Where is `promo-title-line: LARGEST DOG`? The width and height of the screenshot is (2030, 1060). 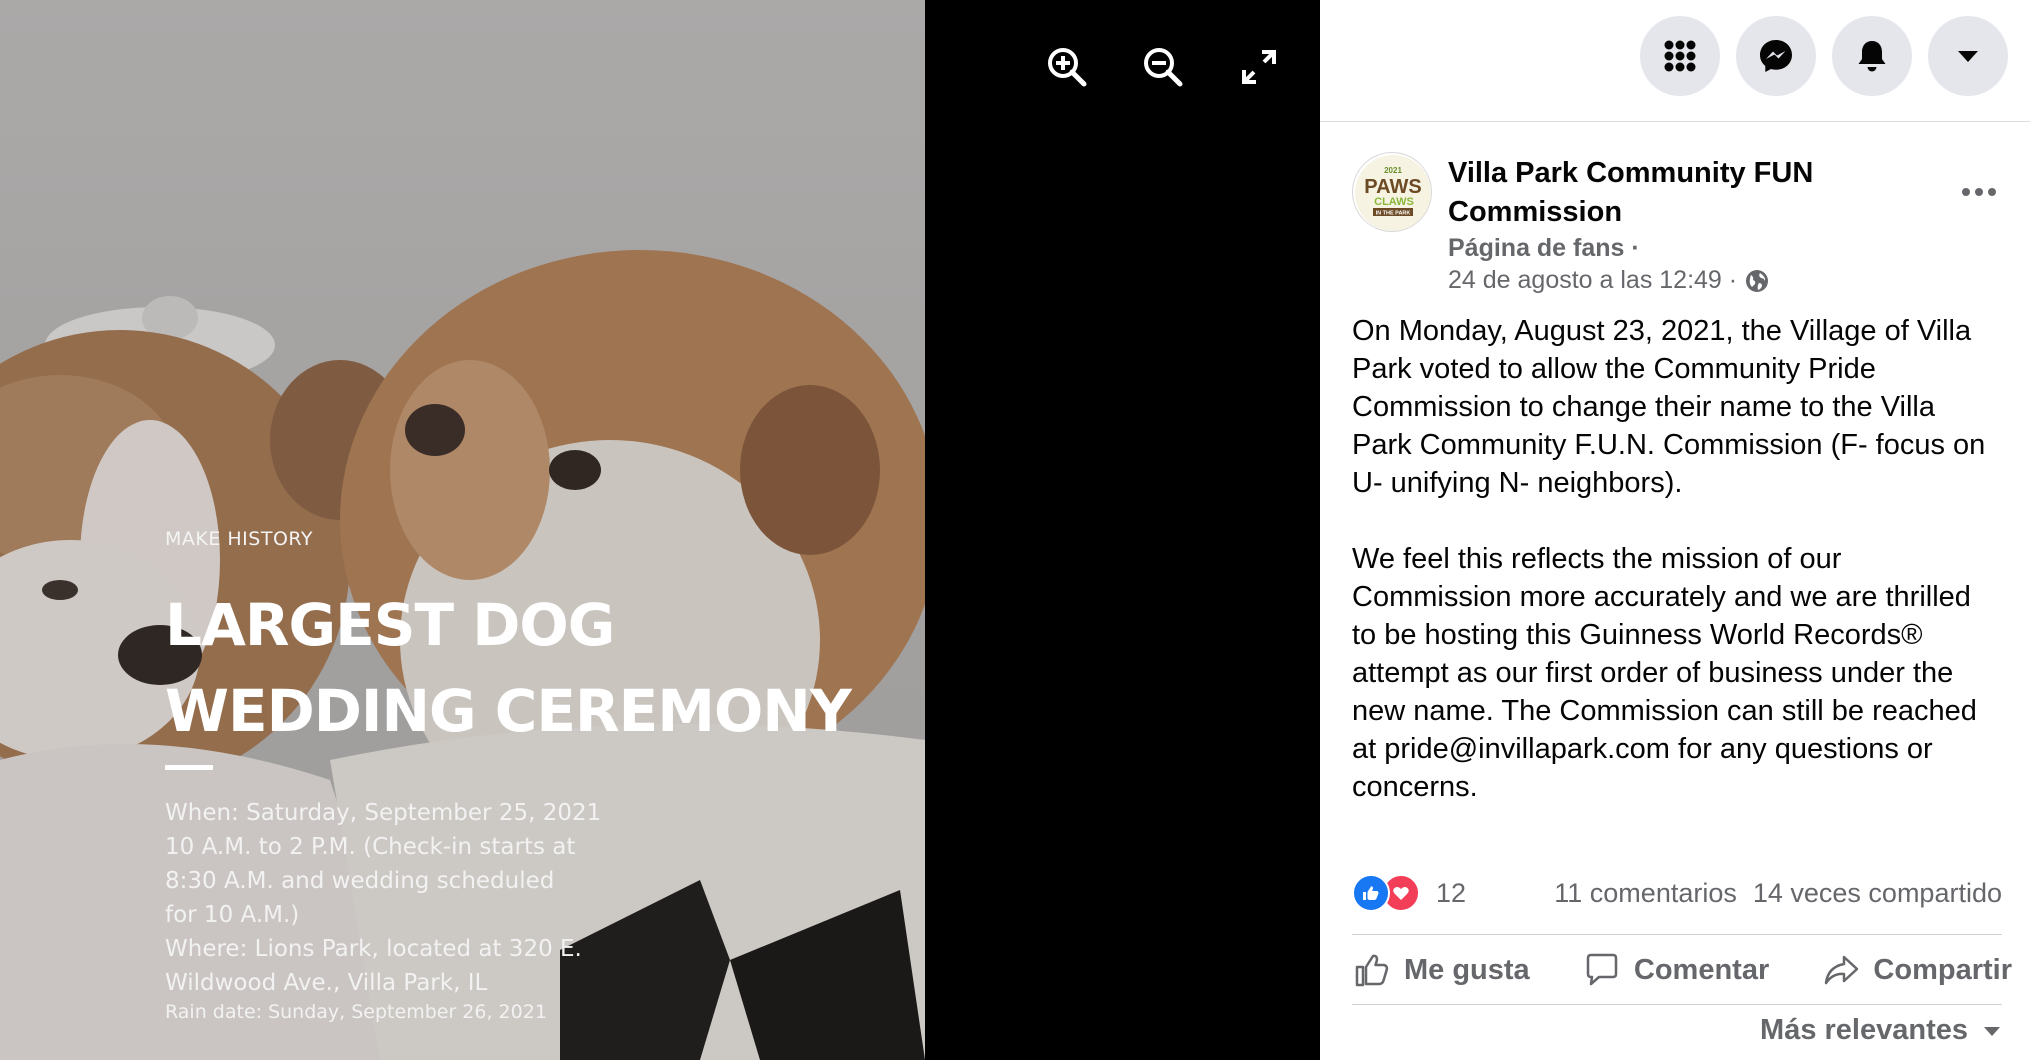
promo-title-line: LARGEST DOG is located at coordinates (390, 625).